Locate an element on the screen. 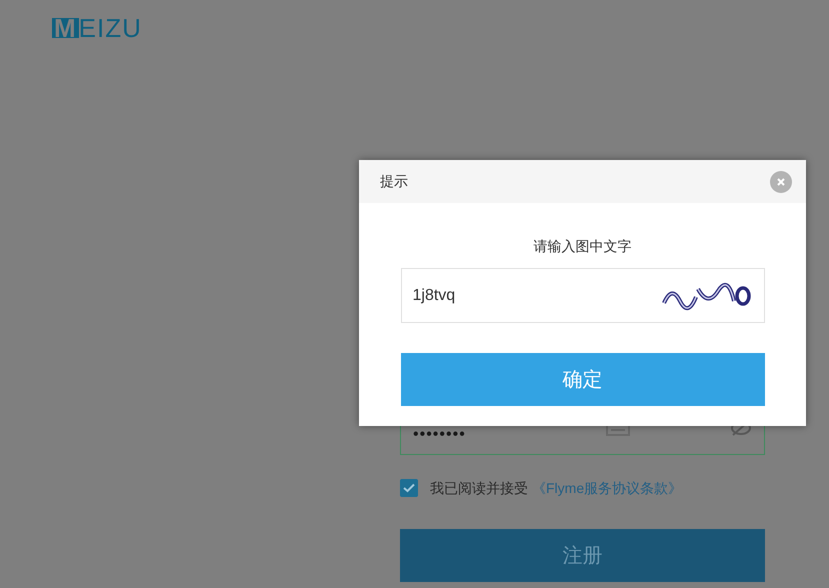 The image size is (829, 588). agree-checkbox is located at coordinates (409, 488).